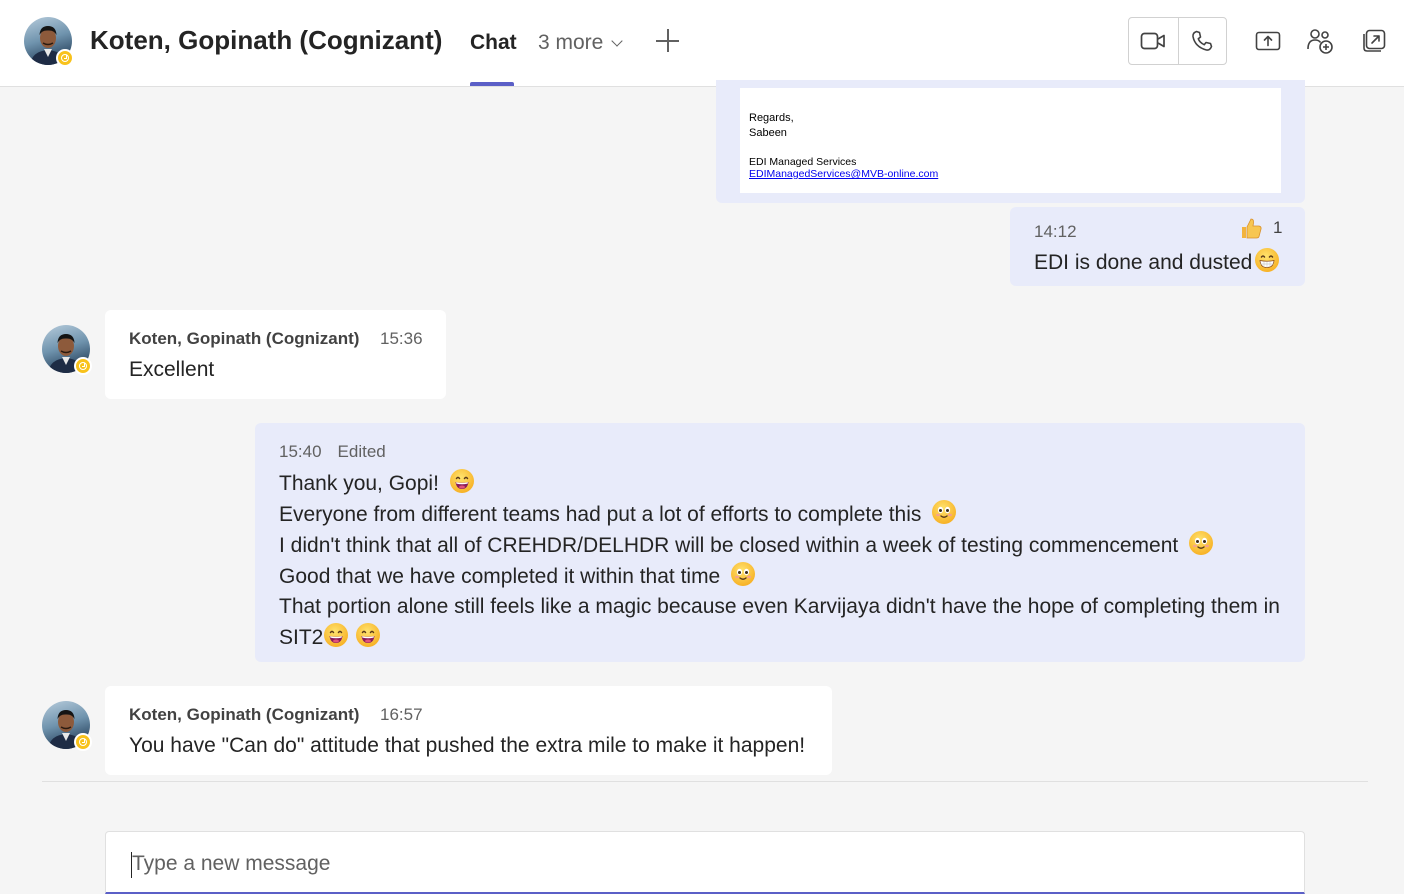 Image resolution: width=1404 pixels, height=894 pixels. Describe the element at coordinates (668, 41) in the screenshot. I see `add-tab-icon` at that location.